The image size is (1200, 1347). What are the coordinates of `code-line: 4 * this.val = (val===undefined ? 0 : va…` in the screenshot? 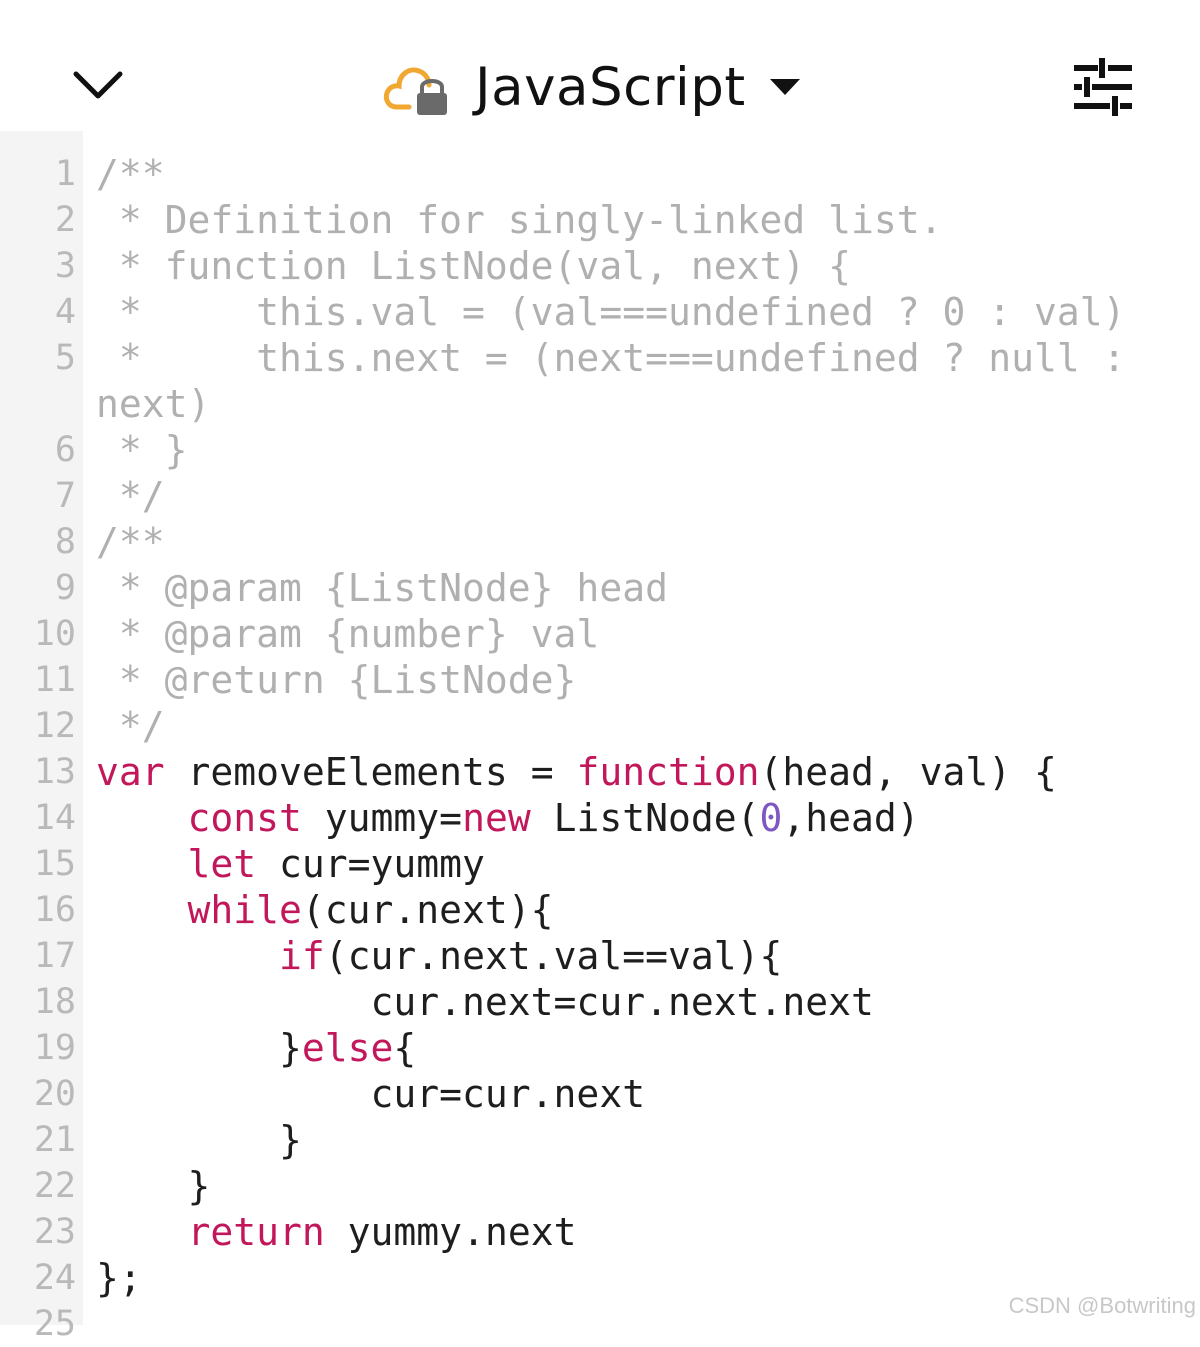 It's located at (600, 312).